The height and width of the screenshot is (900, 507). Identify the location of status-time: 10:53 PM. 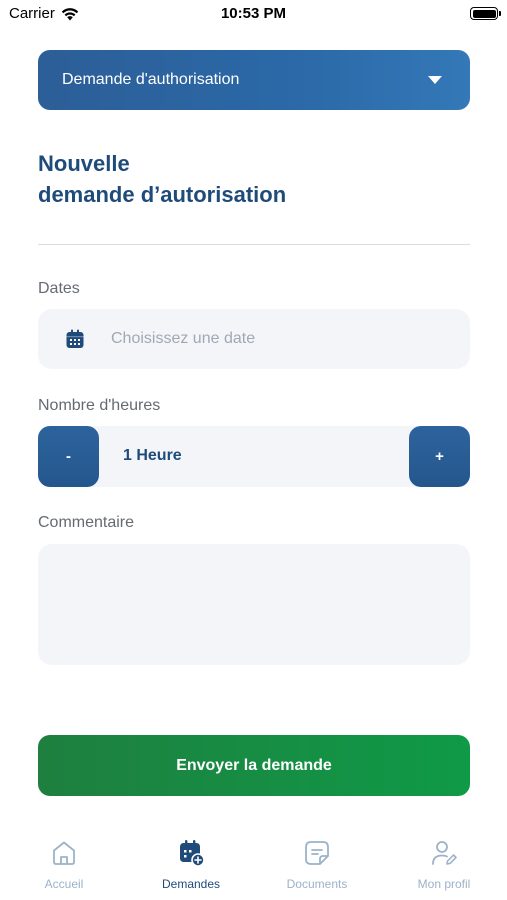
(253, 13).